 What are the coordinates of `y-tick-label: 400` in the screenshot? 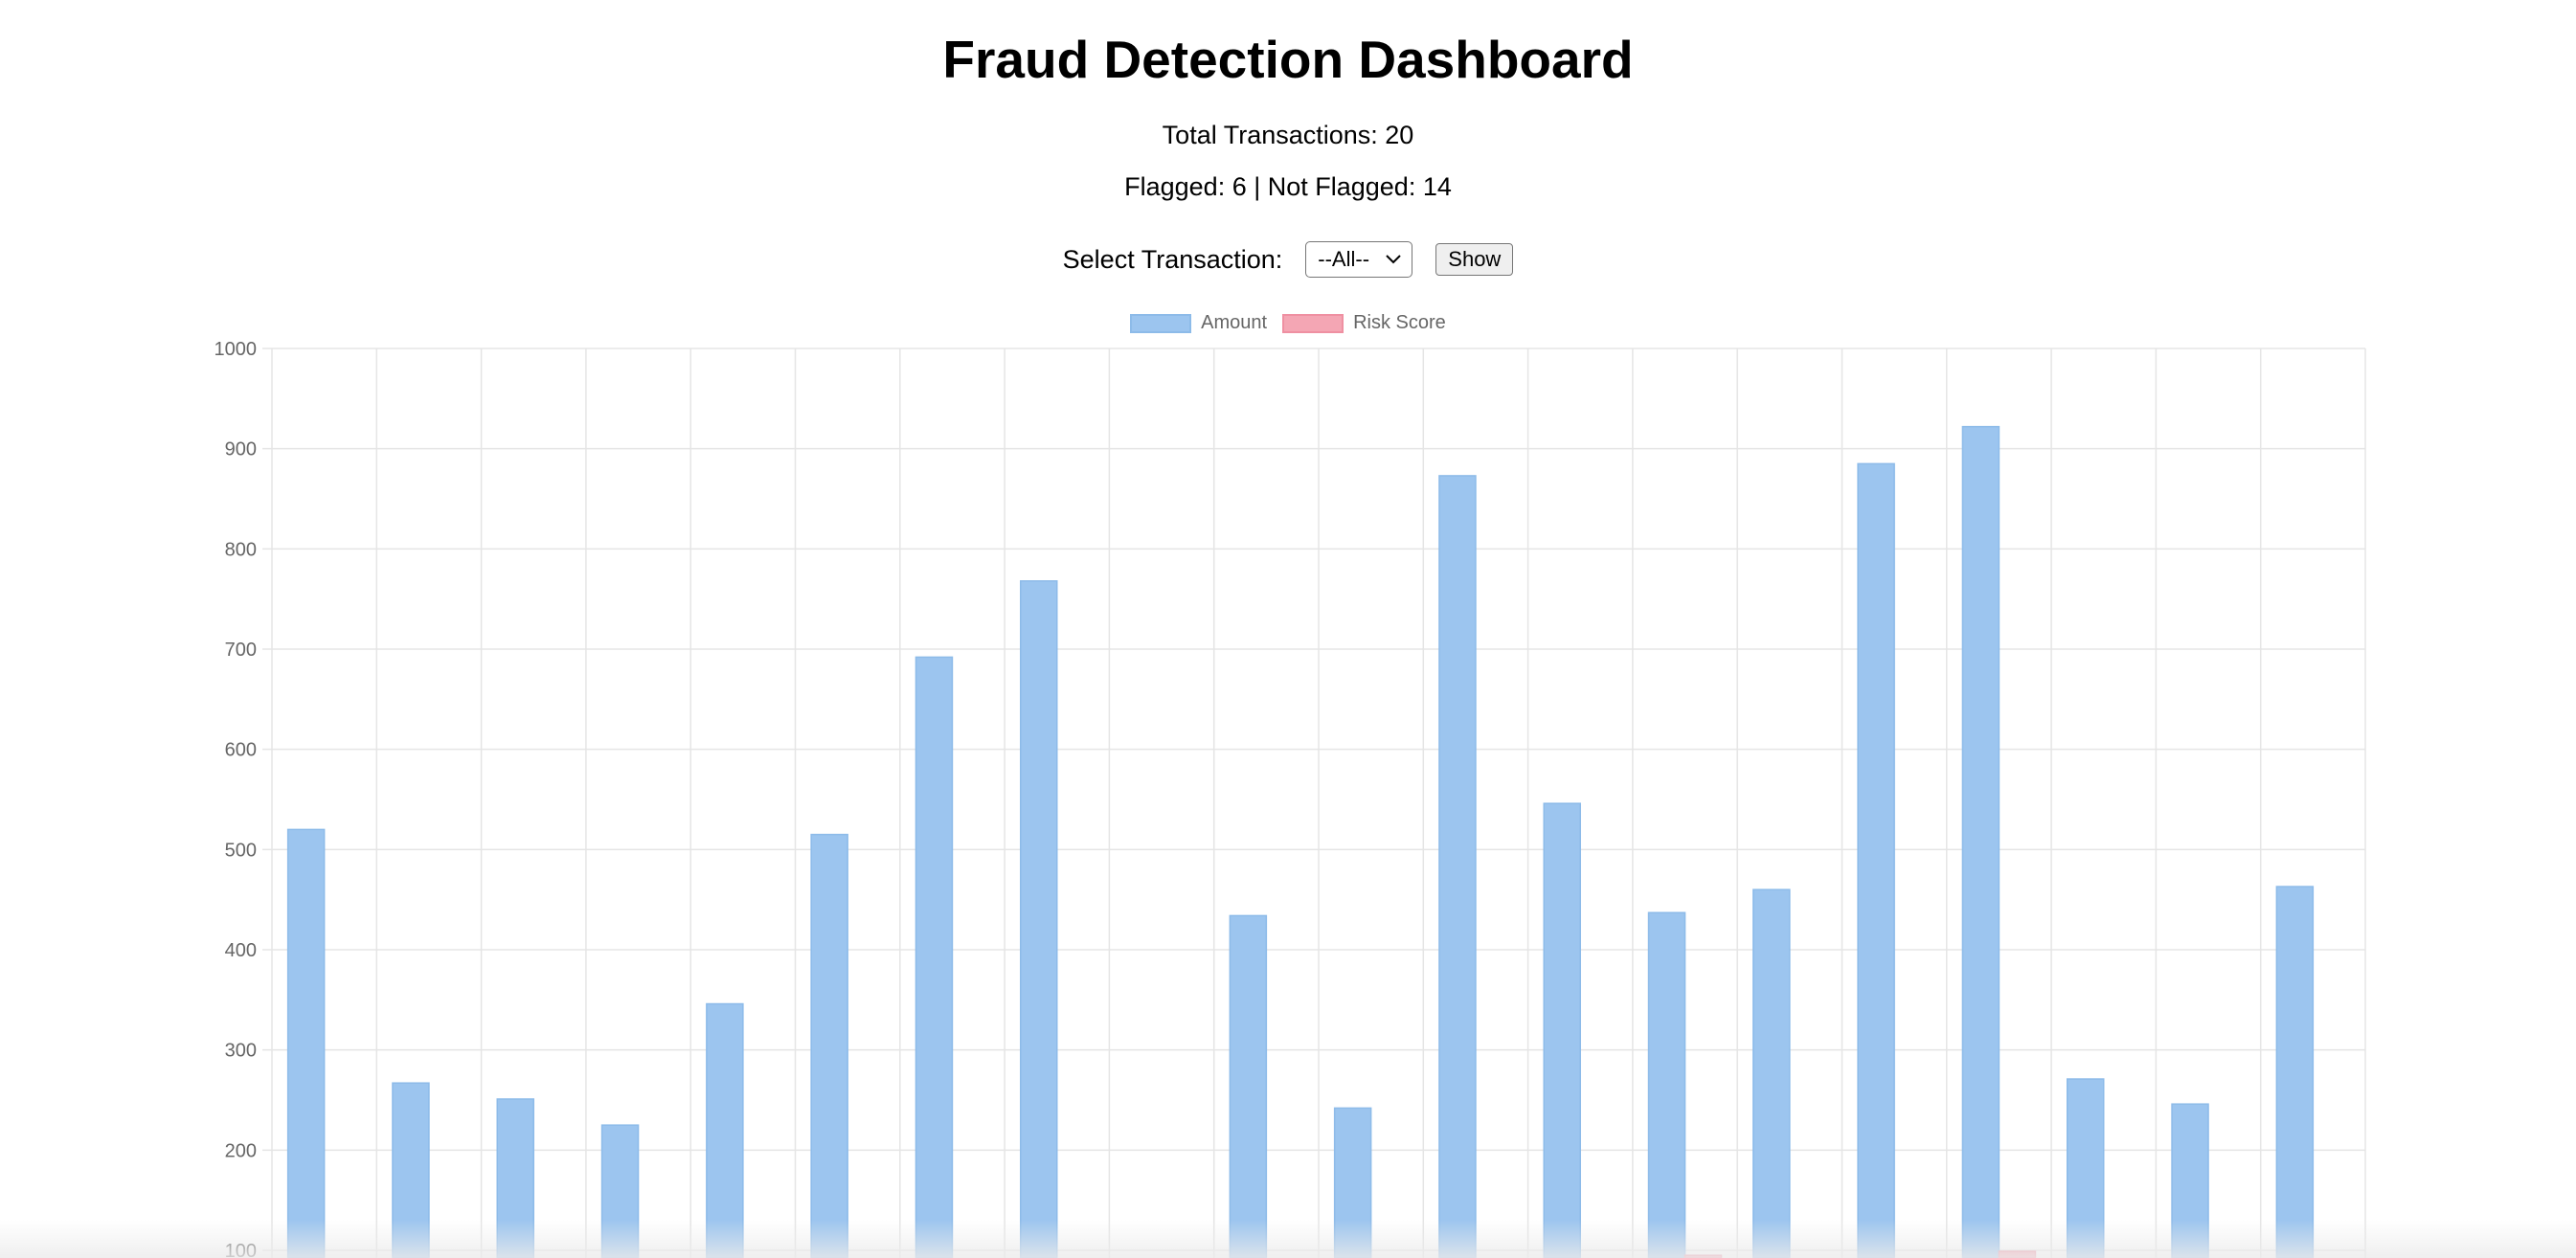 It's located at (241, 950).